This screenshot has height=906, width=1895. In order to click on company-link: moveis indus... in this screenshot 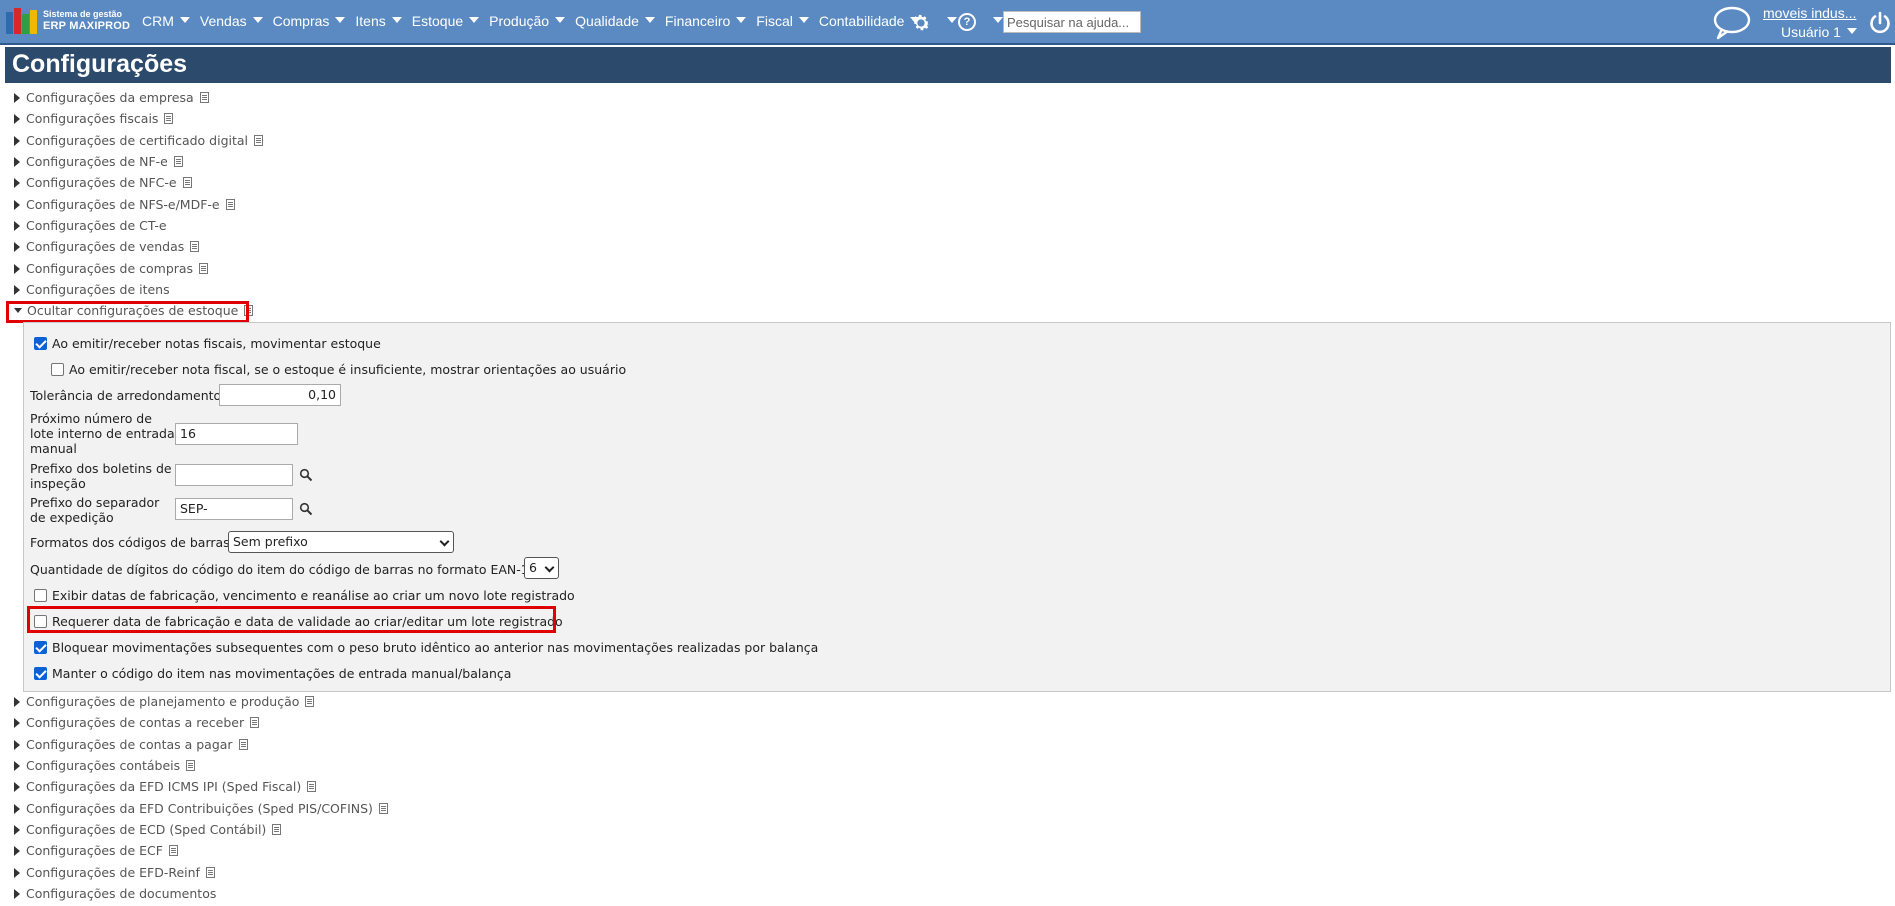, I will do `click(1809, 13)`.